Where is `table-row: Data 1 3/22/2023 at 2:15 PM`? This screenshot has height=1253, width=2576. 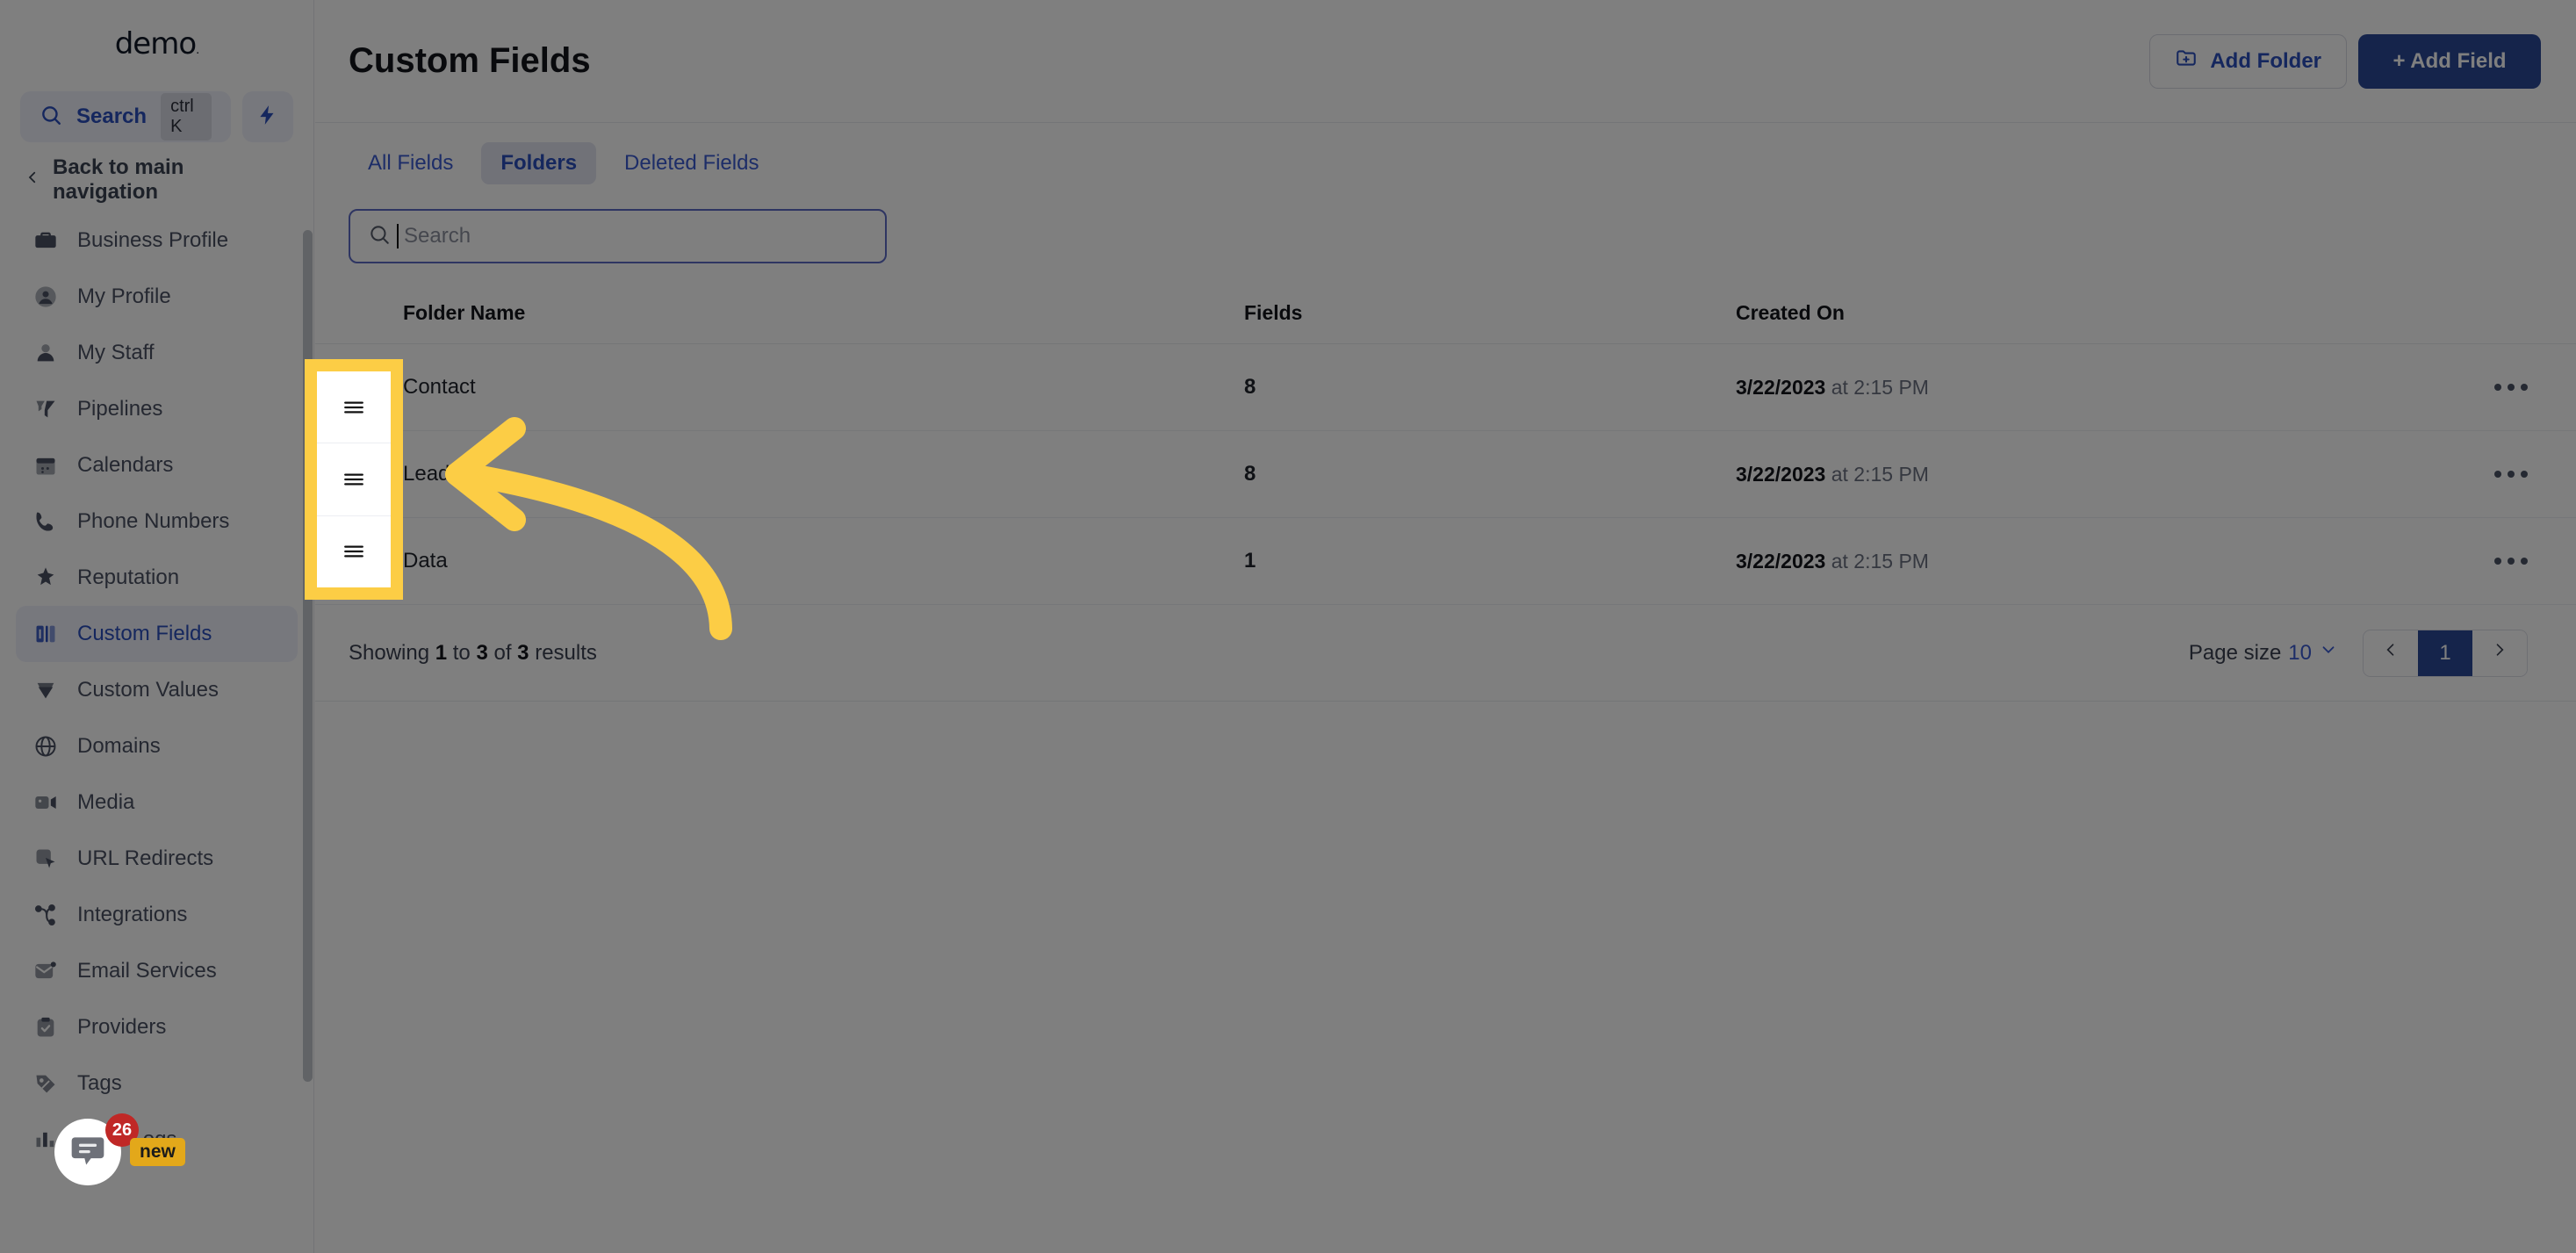 table-row: Data 1 3/22/2023 at 2:15 PM is located at coordinates (1445, 561).